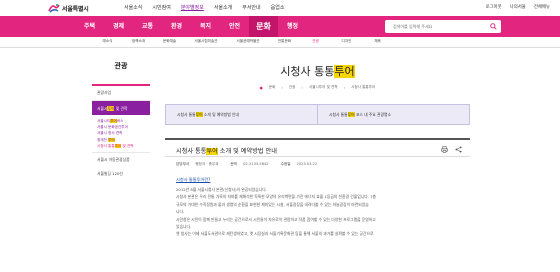 This screenshot has width=560, height=272. What do you see at coordinates (176, 26) in the screenshot?
I see `main-nav-environment: 환경` at bounding box center [176, 26].